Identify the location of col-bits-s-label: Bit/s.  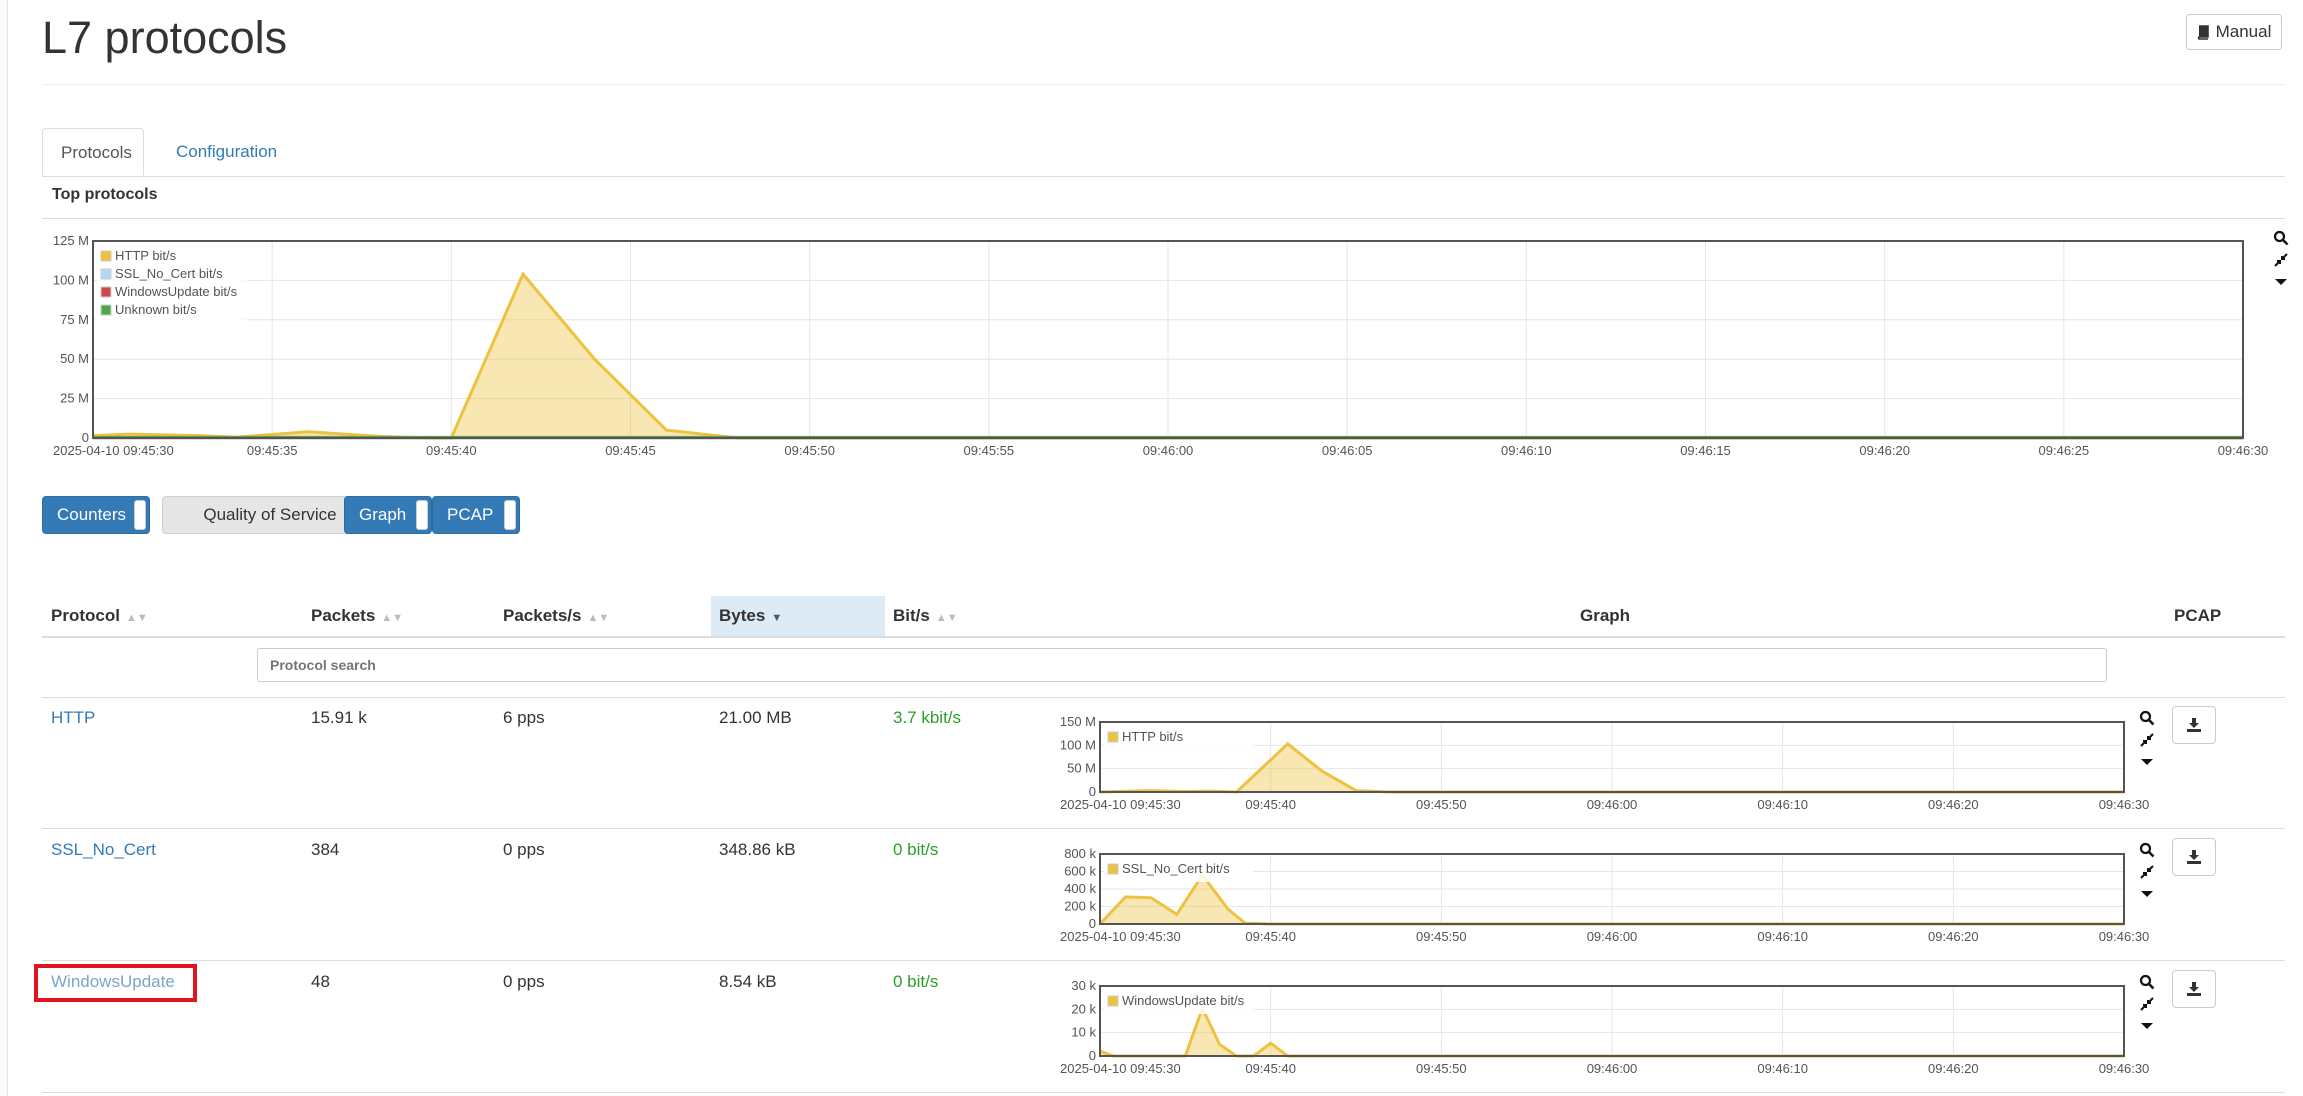
(911, 615).